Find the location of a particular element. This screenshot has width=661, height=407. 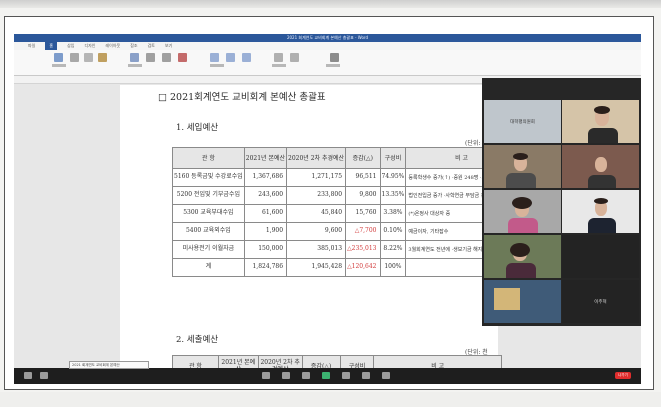

cell-budget: 61,600 is located at coordinates (265, 213).